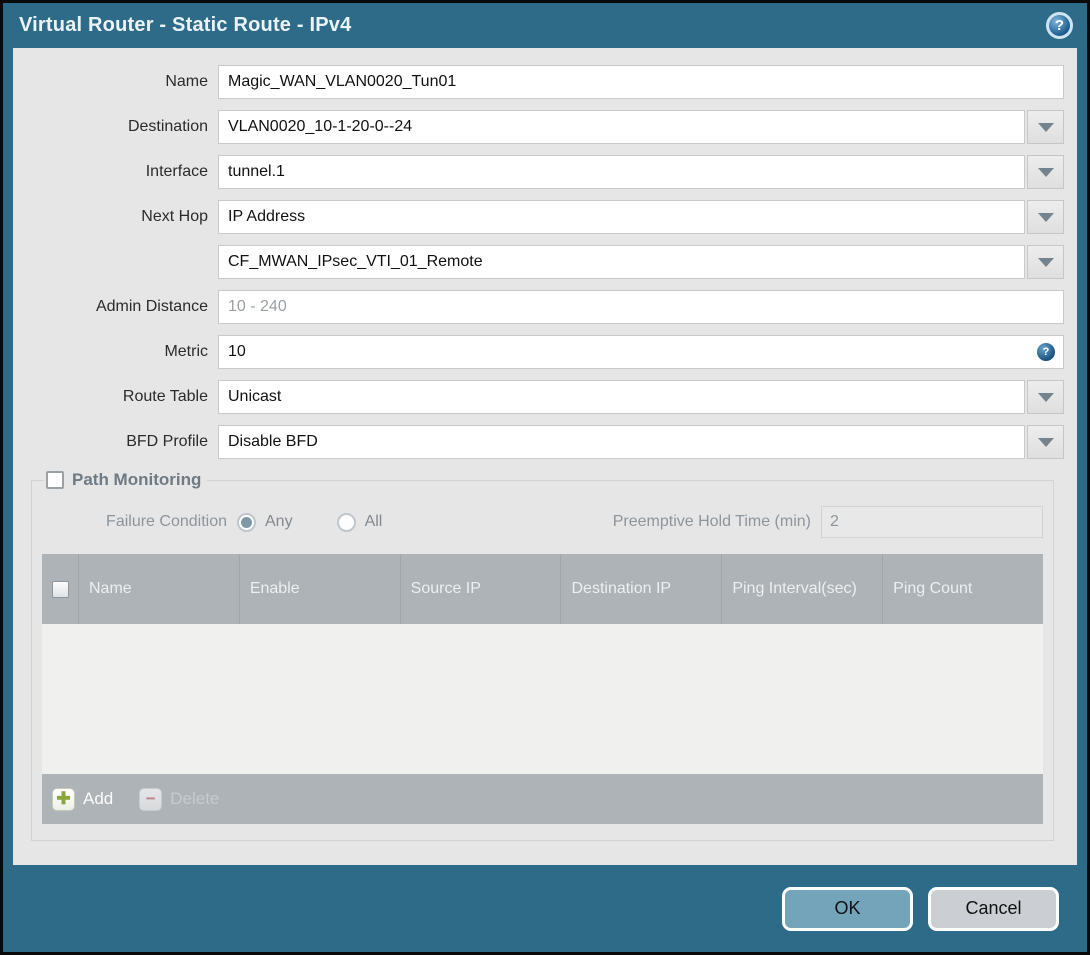 This screenshot has height=955, width=1090. What do you see at coordinates (621, 217) in the screenshot?
I see `next-hop-select` at bounding box center [621, 217].